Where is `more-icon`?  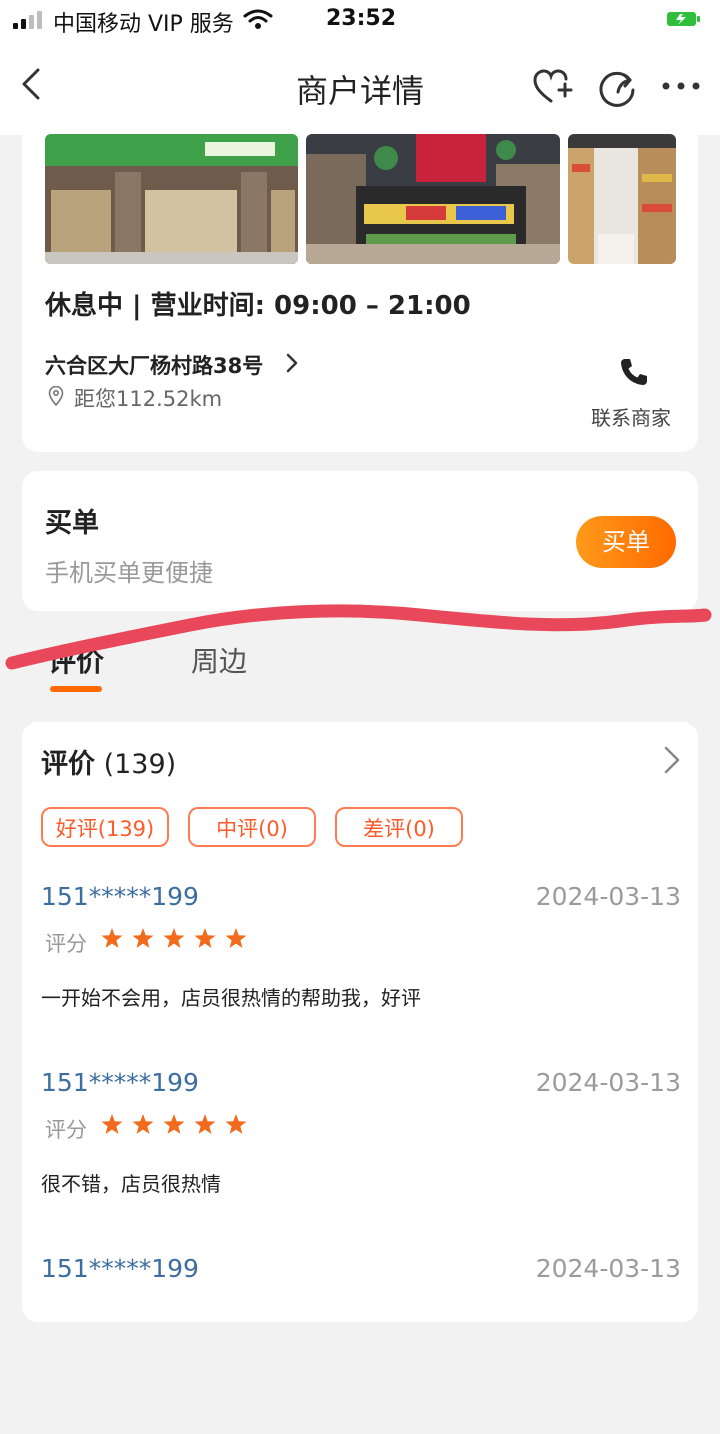
more-icon is located at coordinates (681, 86).